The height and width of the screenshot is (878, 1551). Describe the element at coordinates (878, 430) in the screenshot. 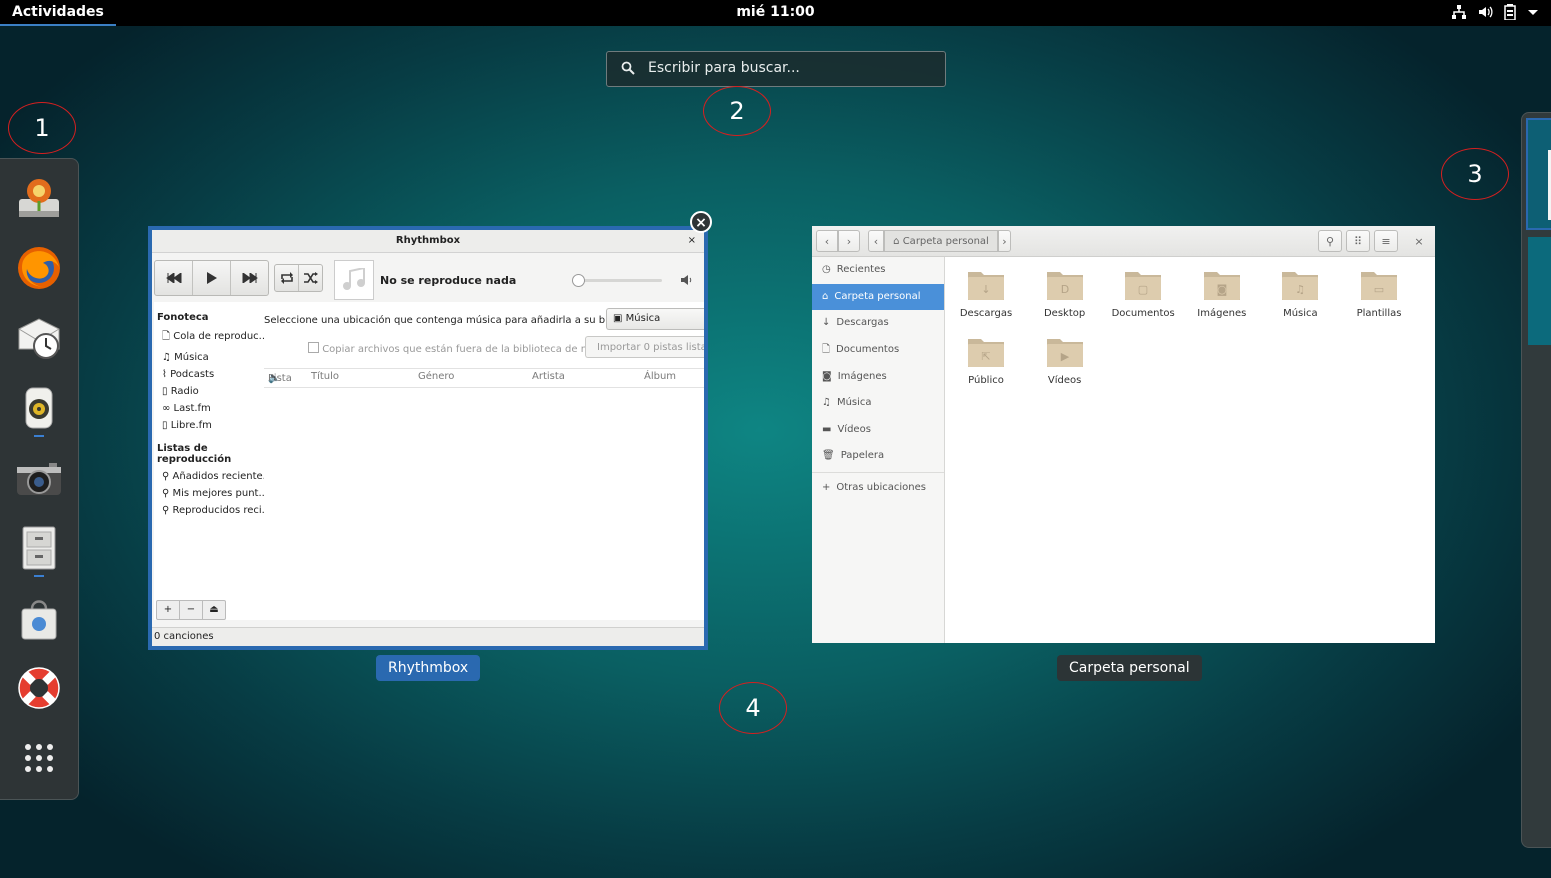

I see `sidebar-item-videos: ▬ Vídeos` at that location.